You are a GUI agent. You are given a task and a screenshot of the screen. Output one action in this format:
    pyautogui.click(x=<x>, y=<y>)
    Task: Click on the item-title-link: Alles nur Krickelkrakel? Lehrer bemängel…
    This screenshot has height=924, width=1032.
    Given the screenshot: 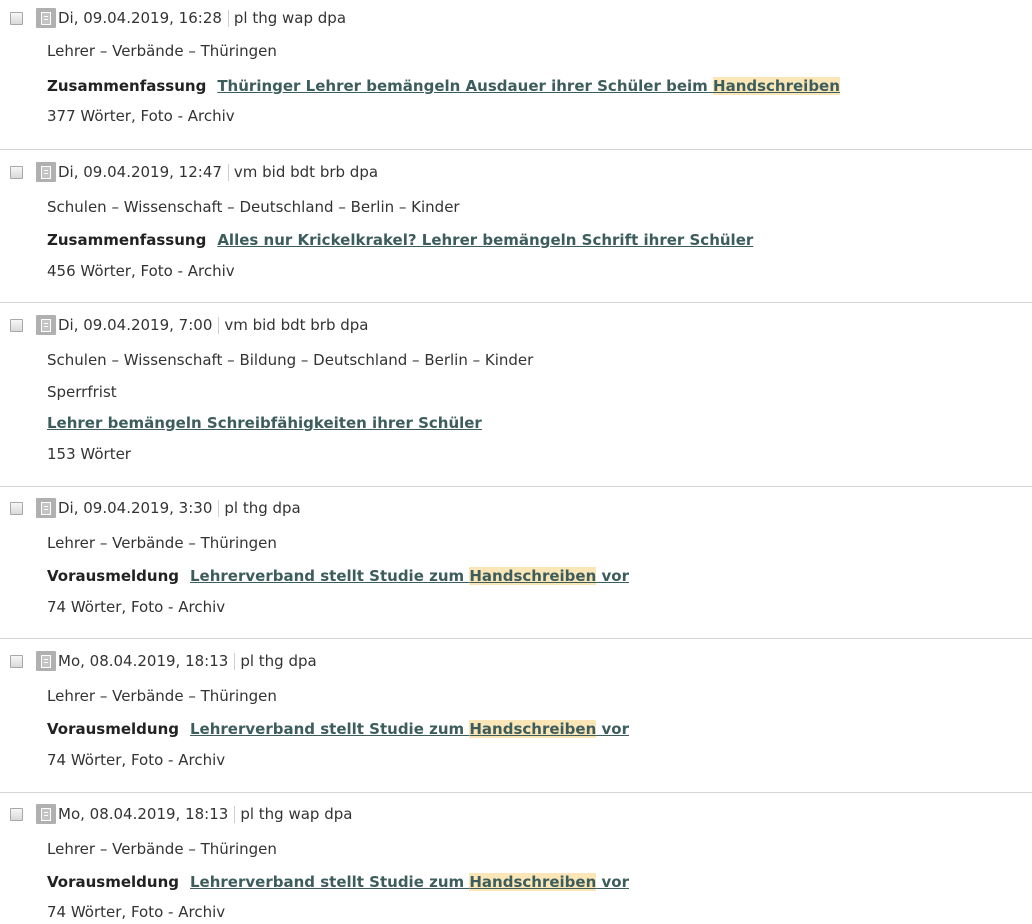 What is the action you would take?
    pyautogui.click(x=485, y=240)
    